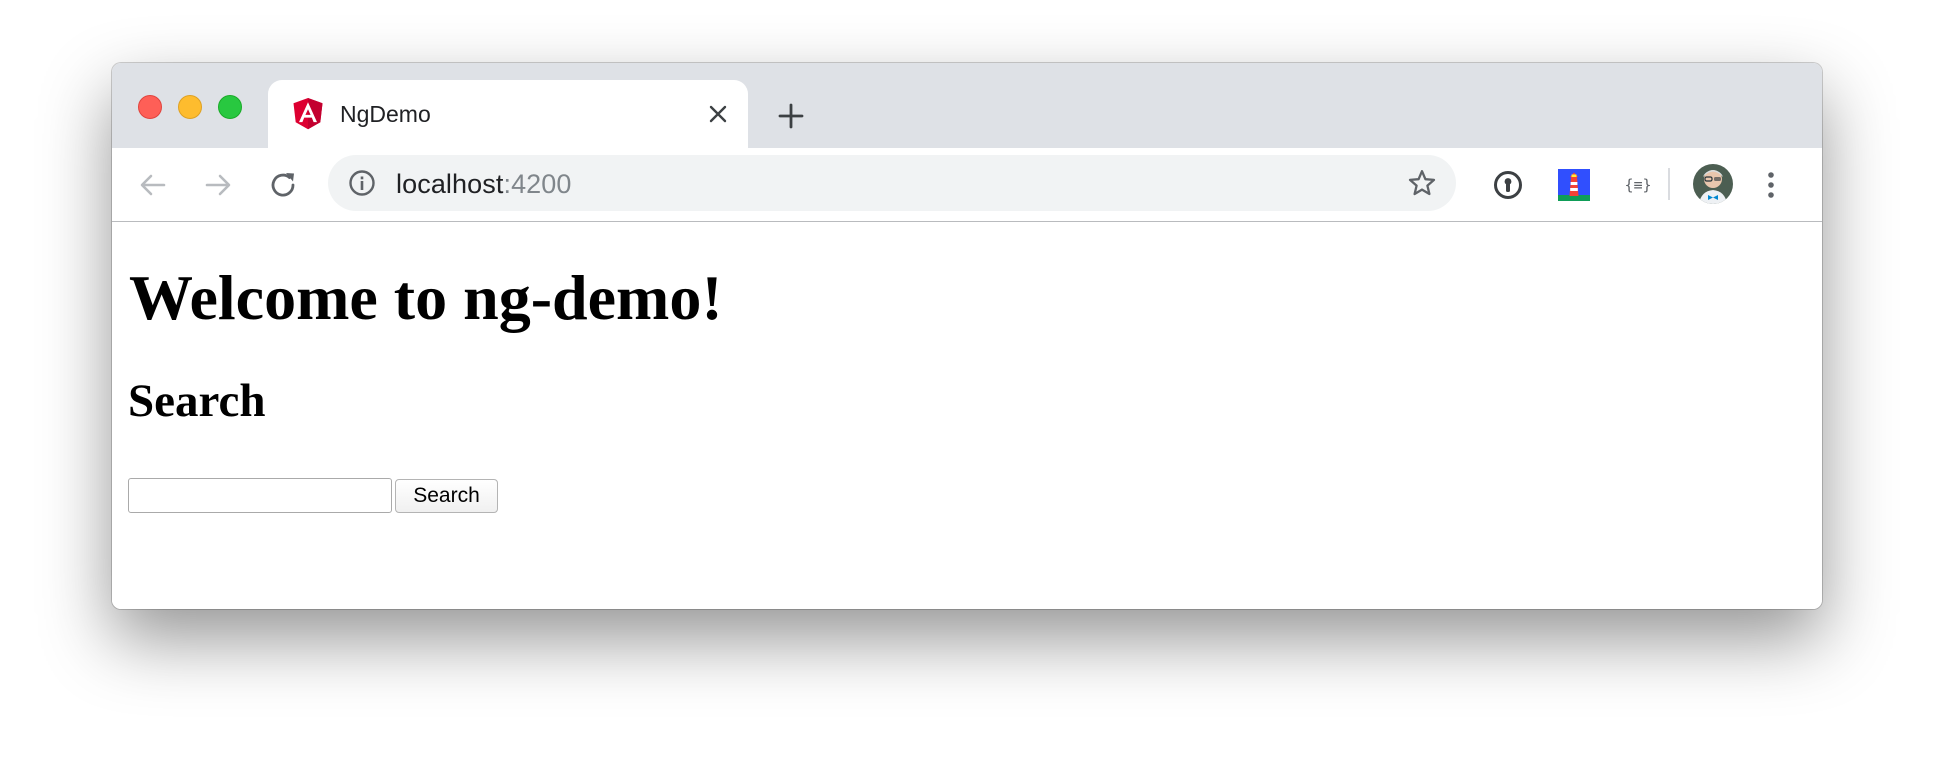 The height and width of the screenshot is (768, 1934). What do you see at coordinates (537, 184) in the screenshot?
I see `url-port: :4200` at bounding box center [537, 184].